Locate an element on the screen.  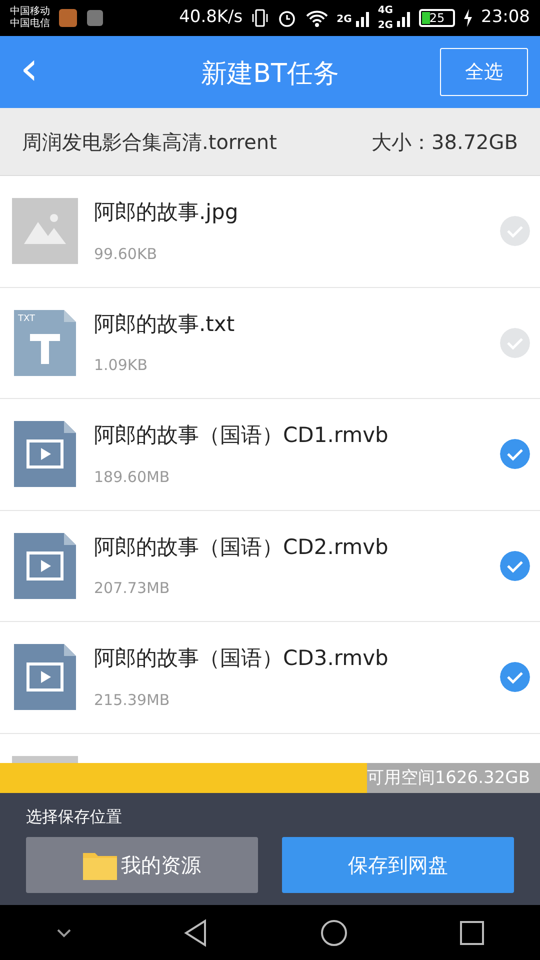
file-name: 阿郎的故事（国语）CD2.rmvb is located at coordinates (241, 547).